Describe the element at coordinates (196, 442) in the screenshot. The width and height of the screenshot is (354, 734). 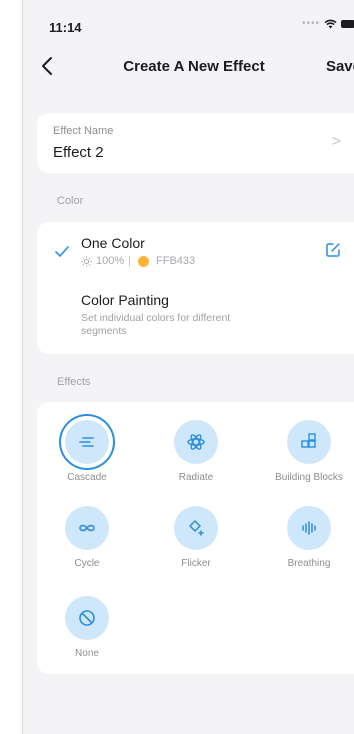
I see `radiate-icon` at that location.